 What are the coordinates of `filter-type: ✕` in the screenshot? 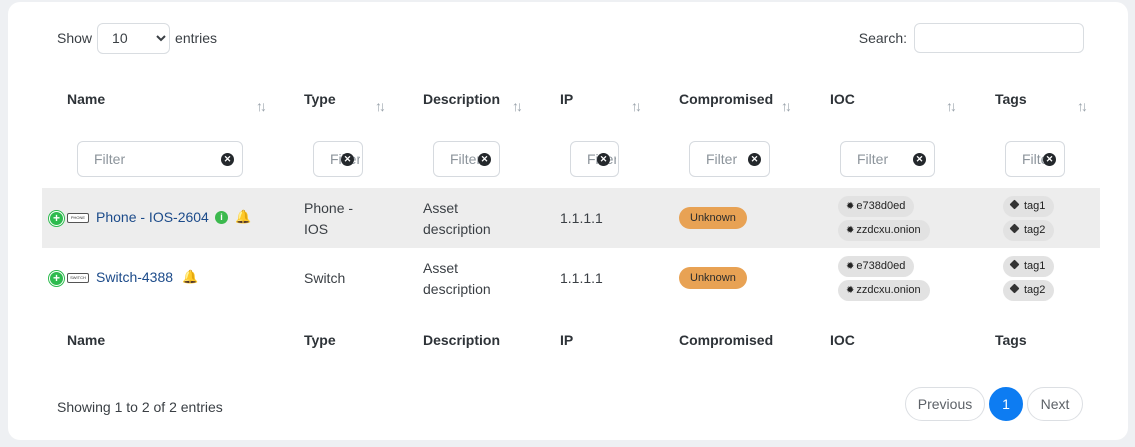 It's located at (338, 159).